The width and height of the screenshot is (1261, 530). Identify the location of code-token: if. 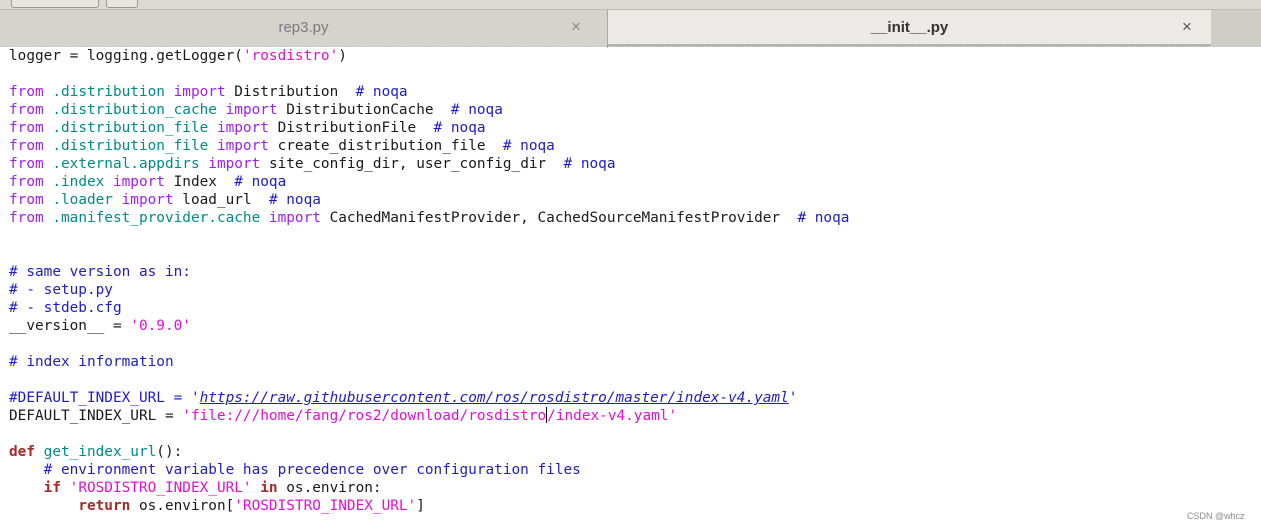
(56, 488).